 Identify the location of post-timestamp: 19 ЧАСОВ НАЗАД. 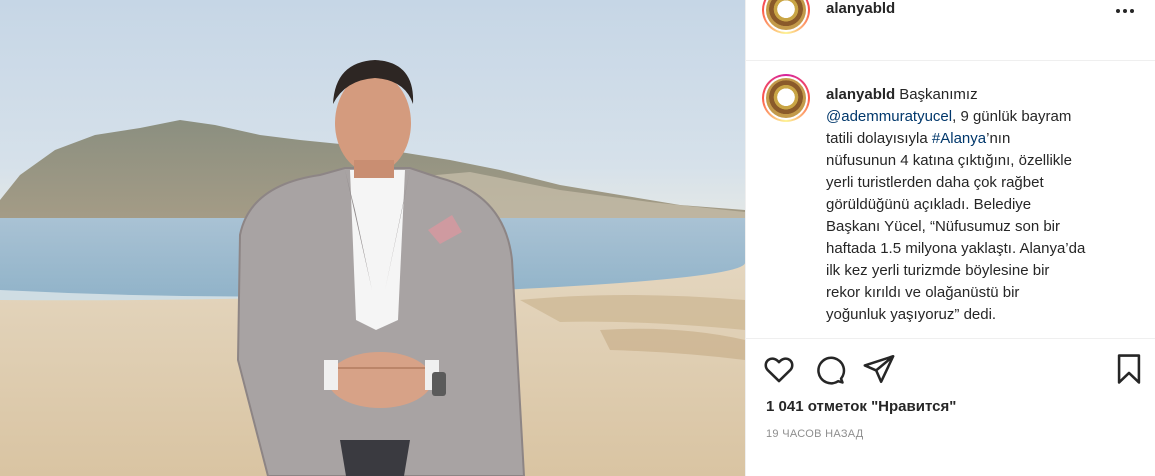
(815, 434).